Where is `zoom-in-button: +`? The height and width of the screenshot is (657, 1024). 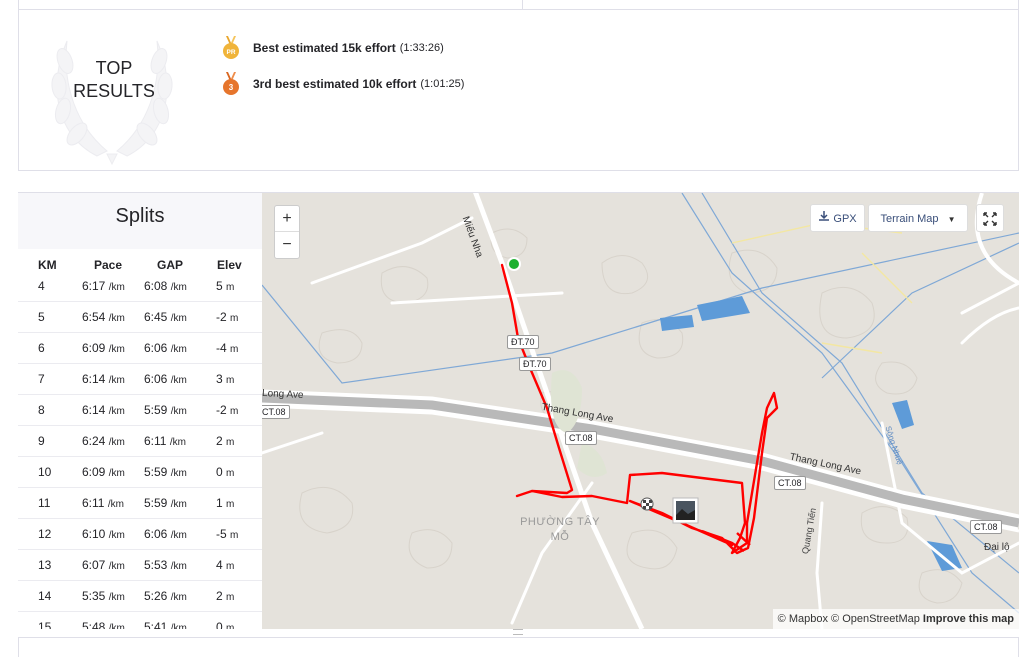
zoom-in-button: + is located at coordinates (287, 218).